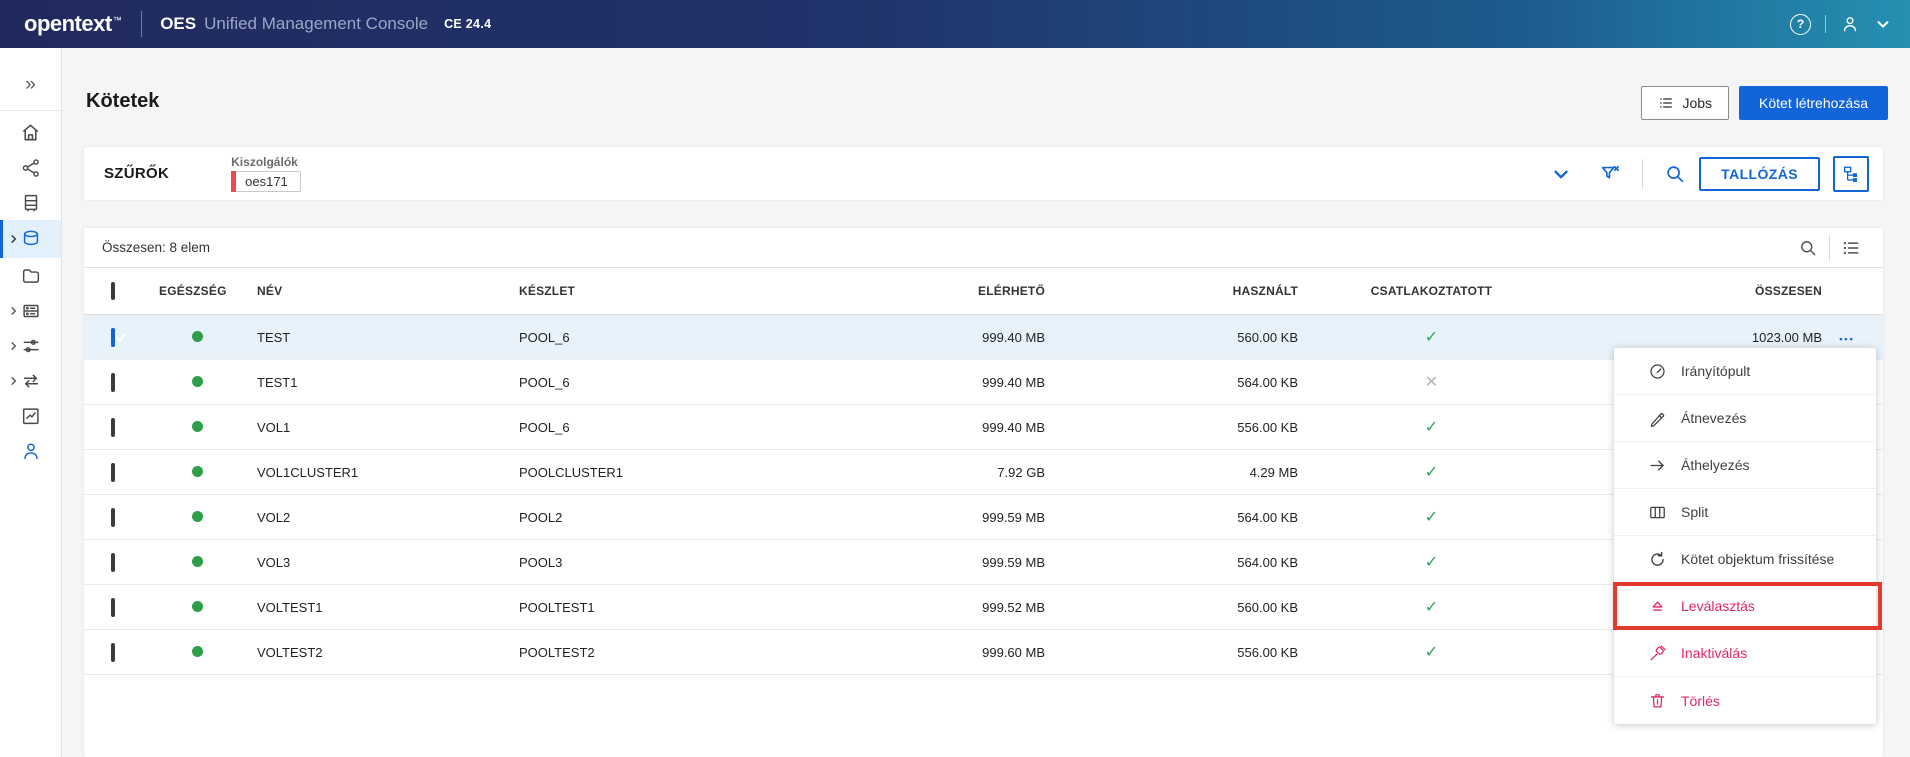 This screenshot has height=757, width=1910. I want to click on menu-item-deactivate: Inaktiválás, so click(1745, 653).